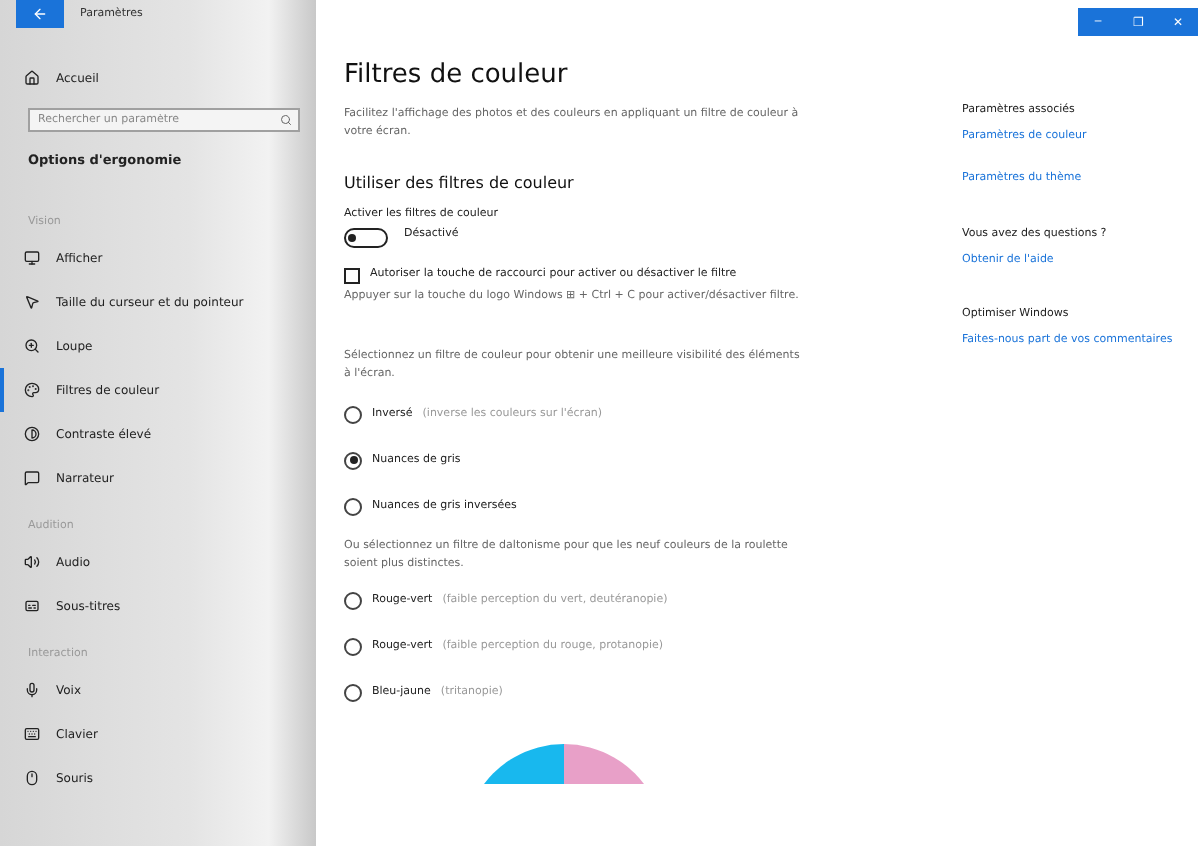 This screenshot has height=846, width=1198. I want to click on palette-icon, so click(32, 390).